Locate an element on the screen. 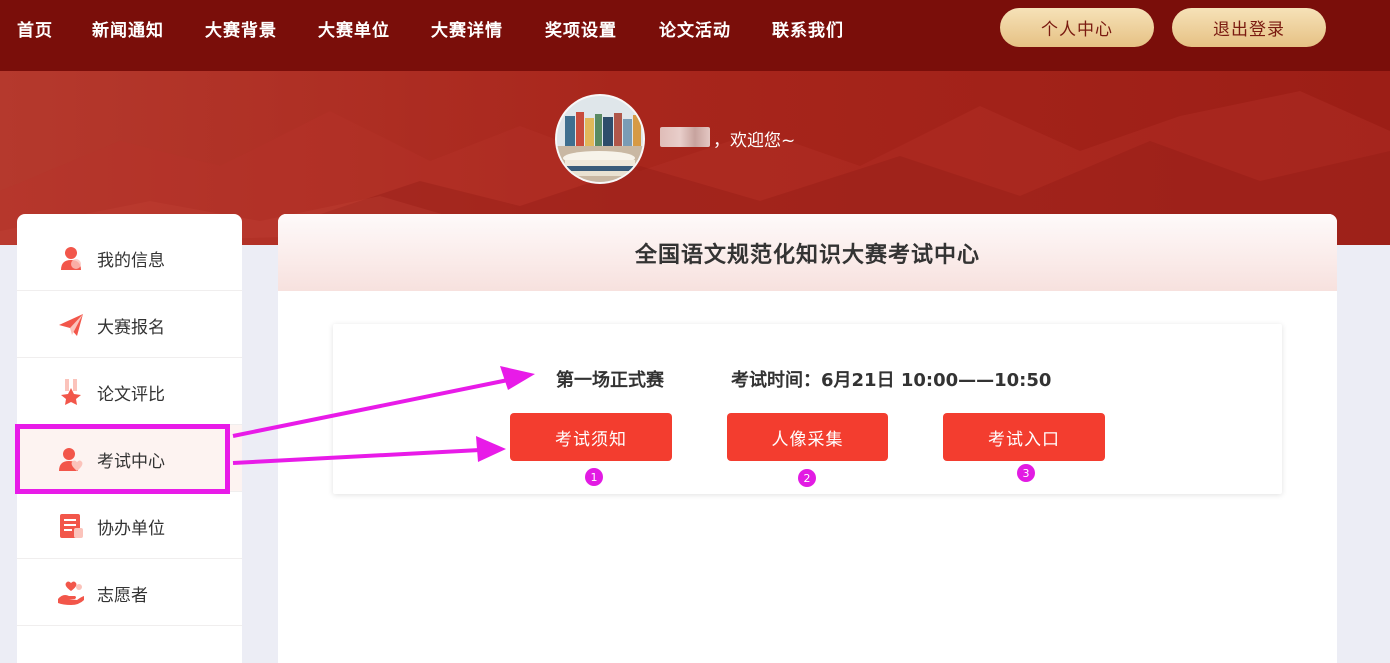 The width and height of the screenshot is (1390, 663). exam-round-name: 第一场正式赛 is located at coordinates (610, 380).